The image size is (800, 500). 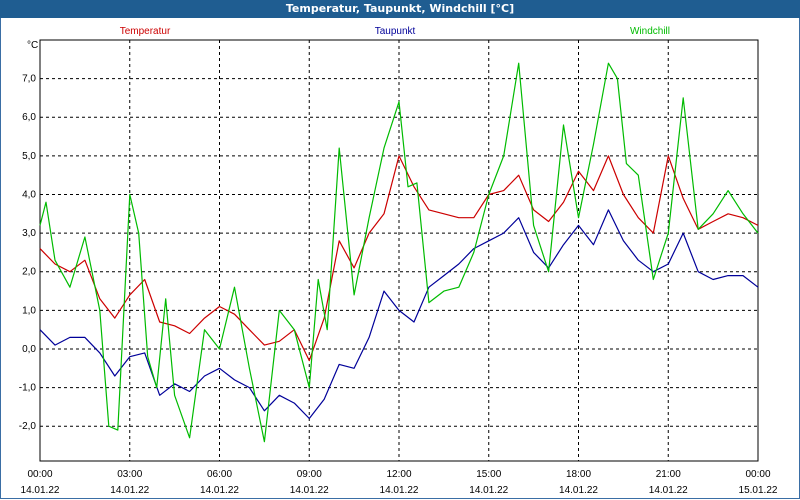 What do you see at coordinates (29, 117) in the screenshot?
I see `y-tick-label: 6,0` at bounding box center [29, 117].